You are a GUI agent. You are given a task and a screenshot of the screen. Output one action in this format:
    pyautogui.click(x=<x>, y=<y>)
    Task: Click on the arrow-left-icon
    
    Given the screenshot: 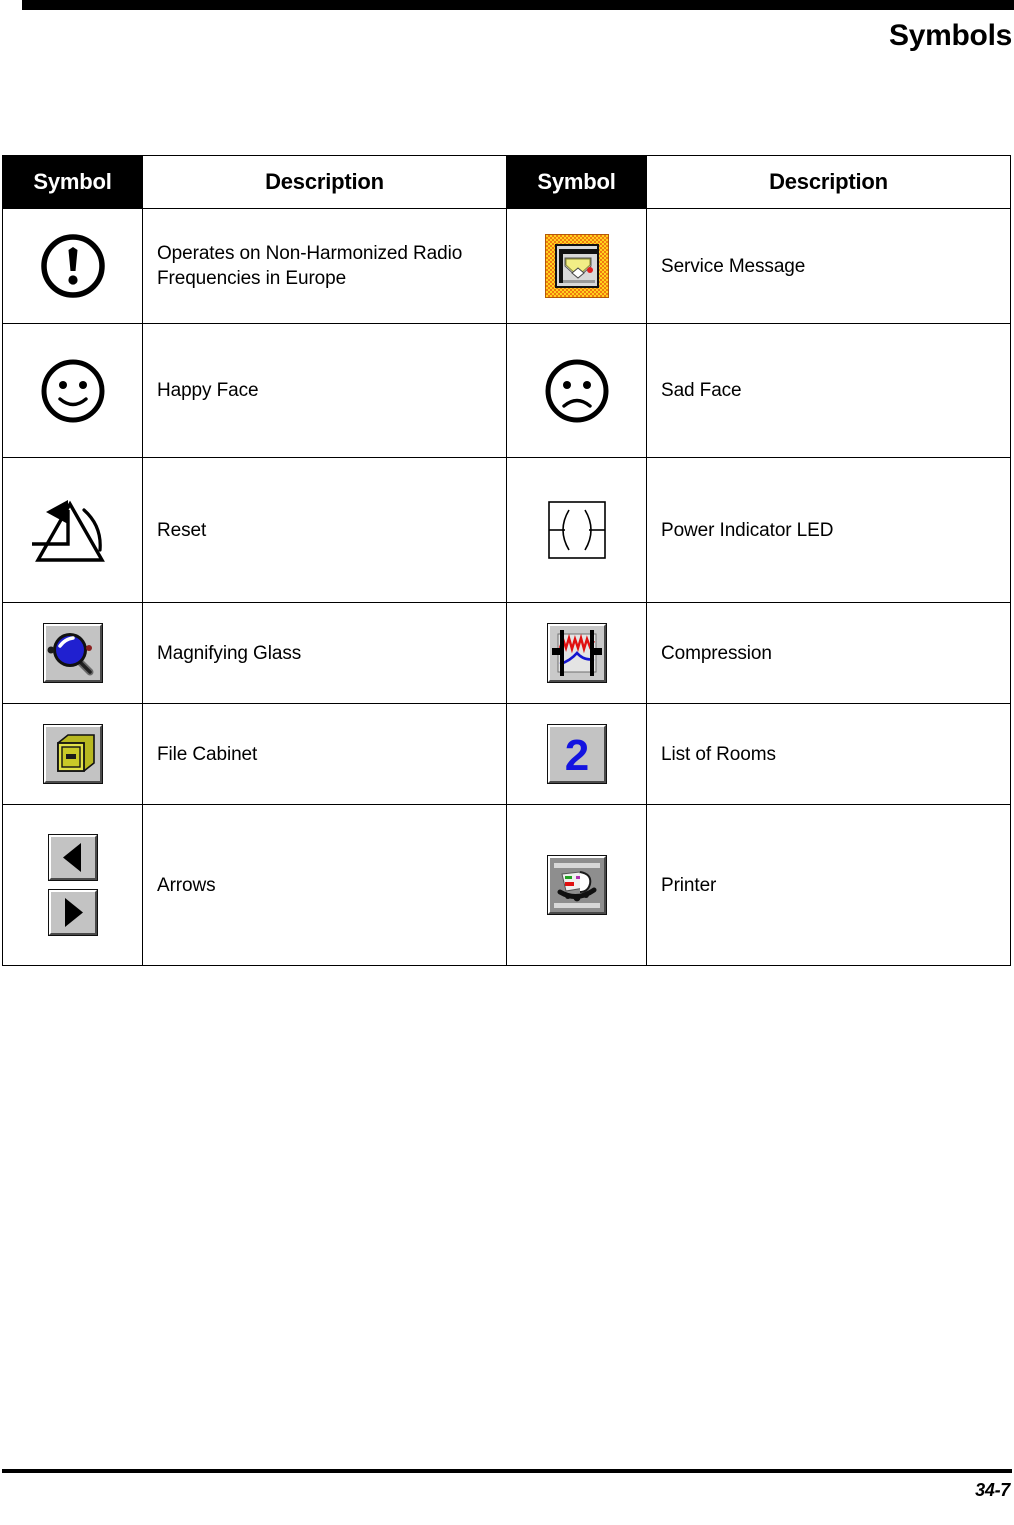 What is the action you would take?
    pyautogui.click(x=72, y=857)
    